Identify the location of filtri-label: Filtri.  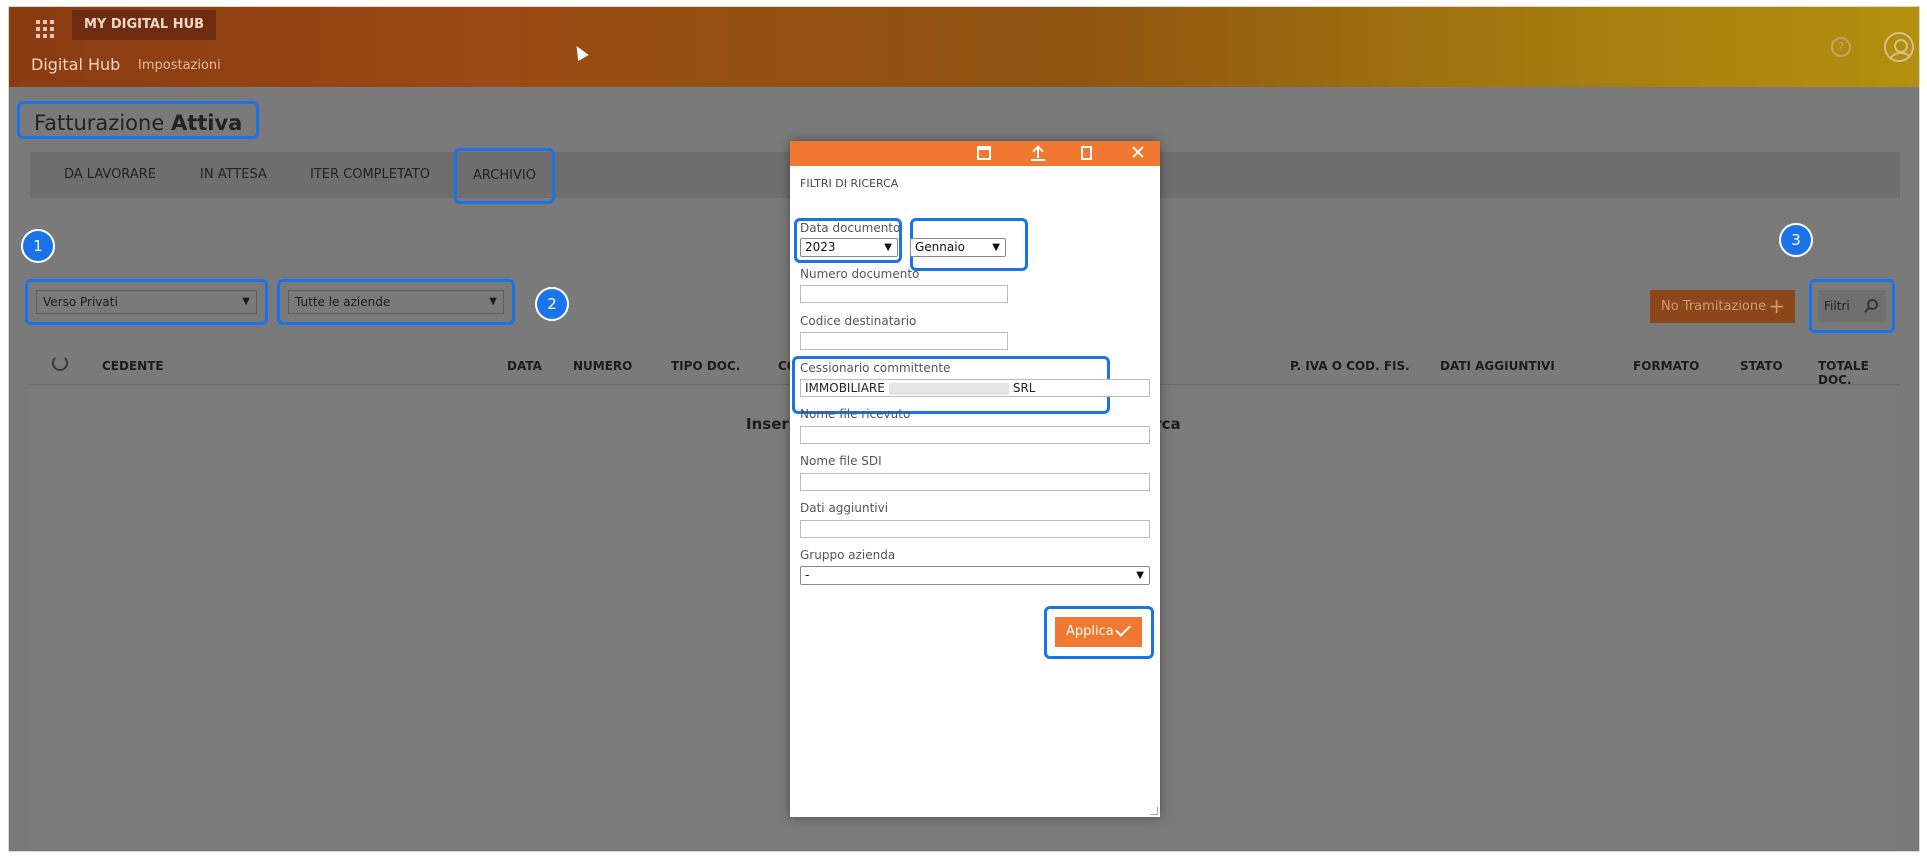
(1837, 306).